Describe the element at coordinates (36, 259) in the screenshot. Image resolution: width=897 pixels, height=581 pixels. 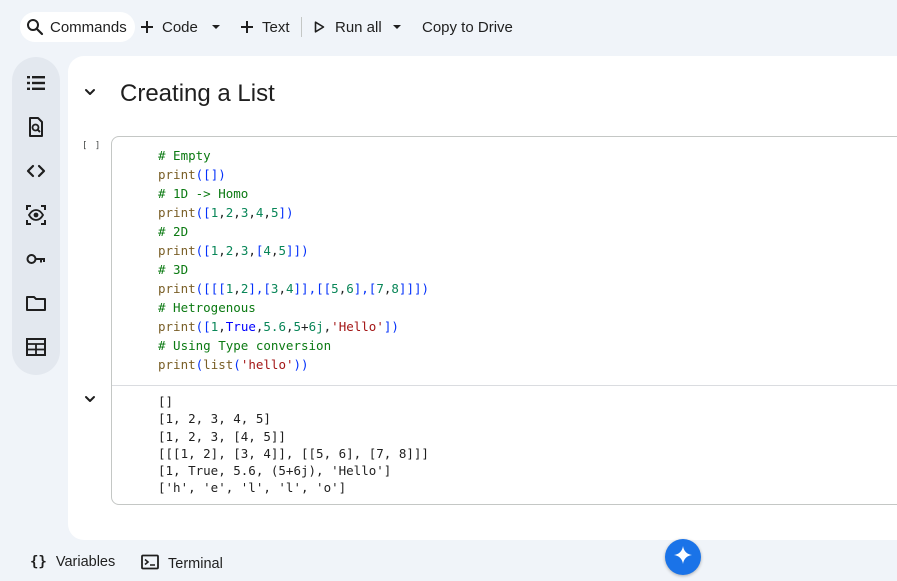
I see `secrets-key-icon` at that location.